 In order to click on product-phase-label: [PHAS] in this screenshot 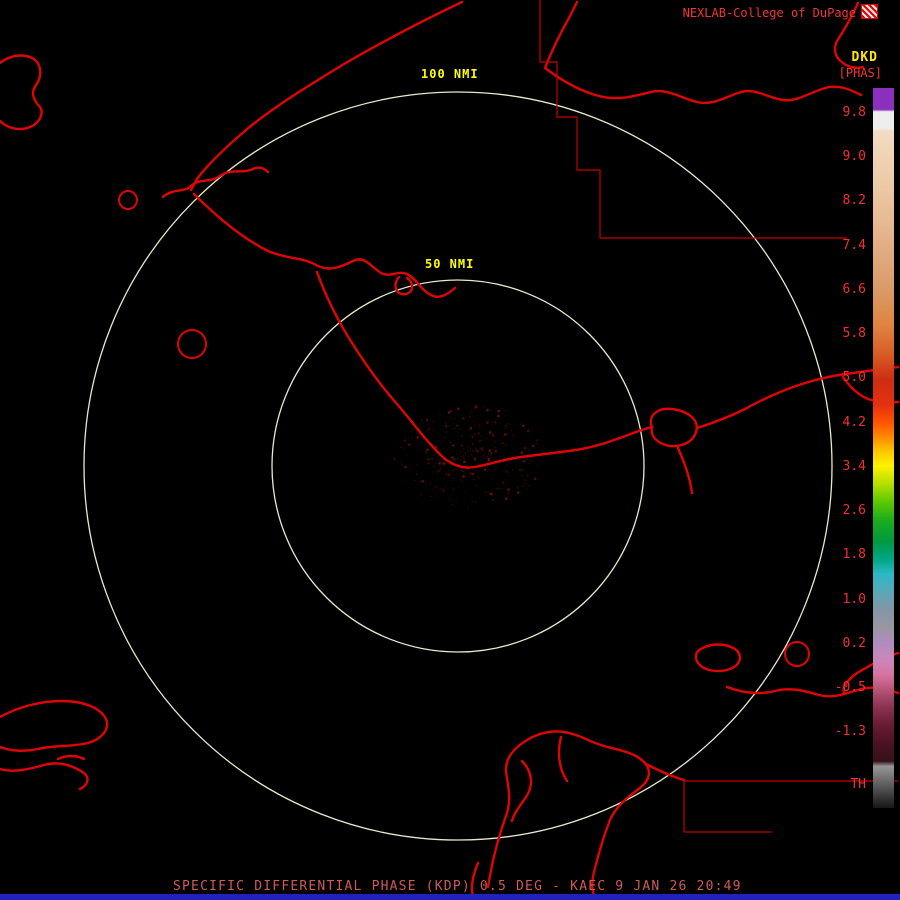, I will do `click(860, 73)`.